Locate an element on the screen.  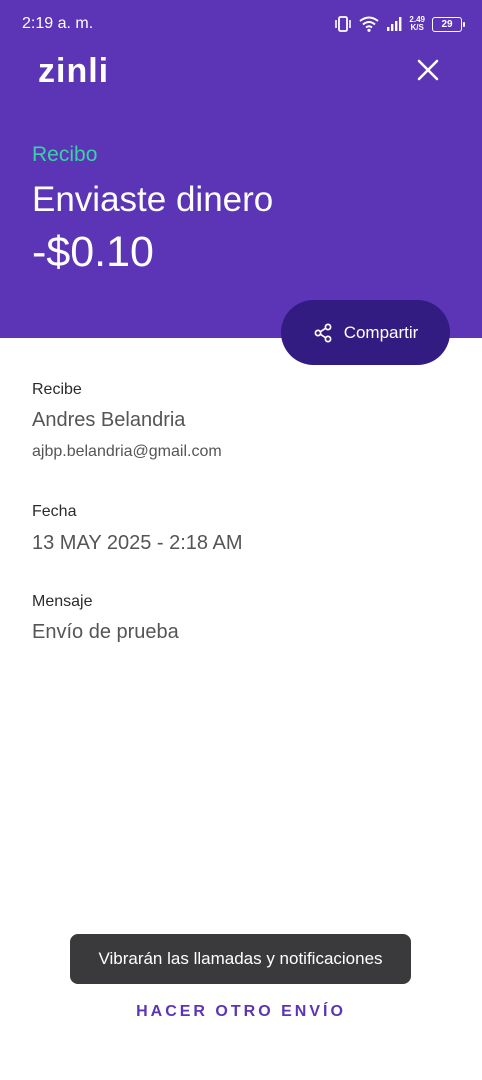
close-icon is located at coordinates (428, 70).